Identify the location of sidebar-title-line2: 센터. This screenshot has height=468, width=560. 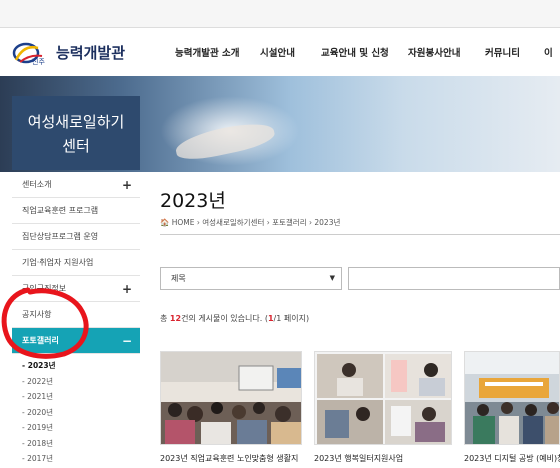
(76, 146).